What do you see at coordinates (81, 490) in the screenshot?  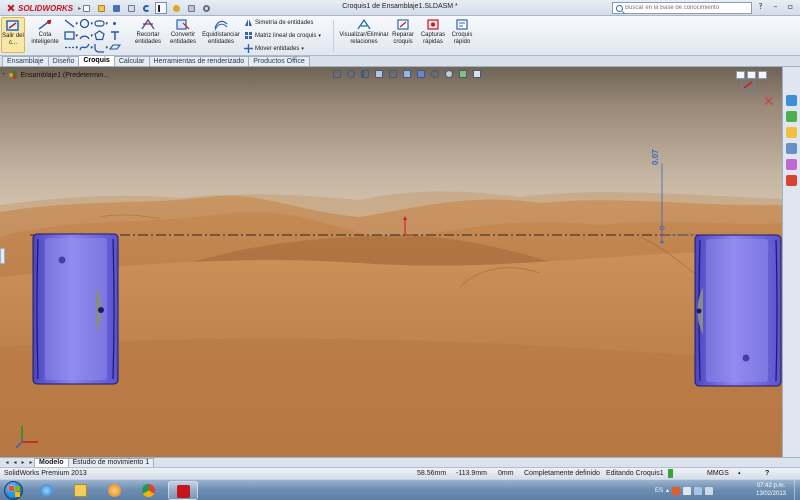 I see `taskbar-file-explorer` at bounding box center [81, 490].